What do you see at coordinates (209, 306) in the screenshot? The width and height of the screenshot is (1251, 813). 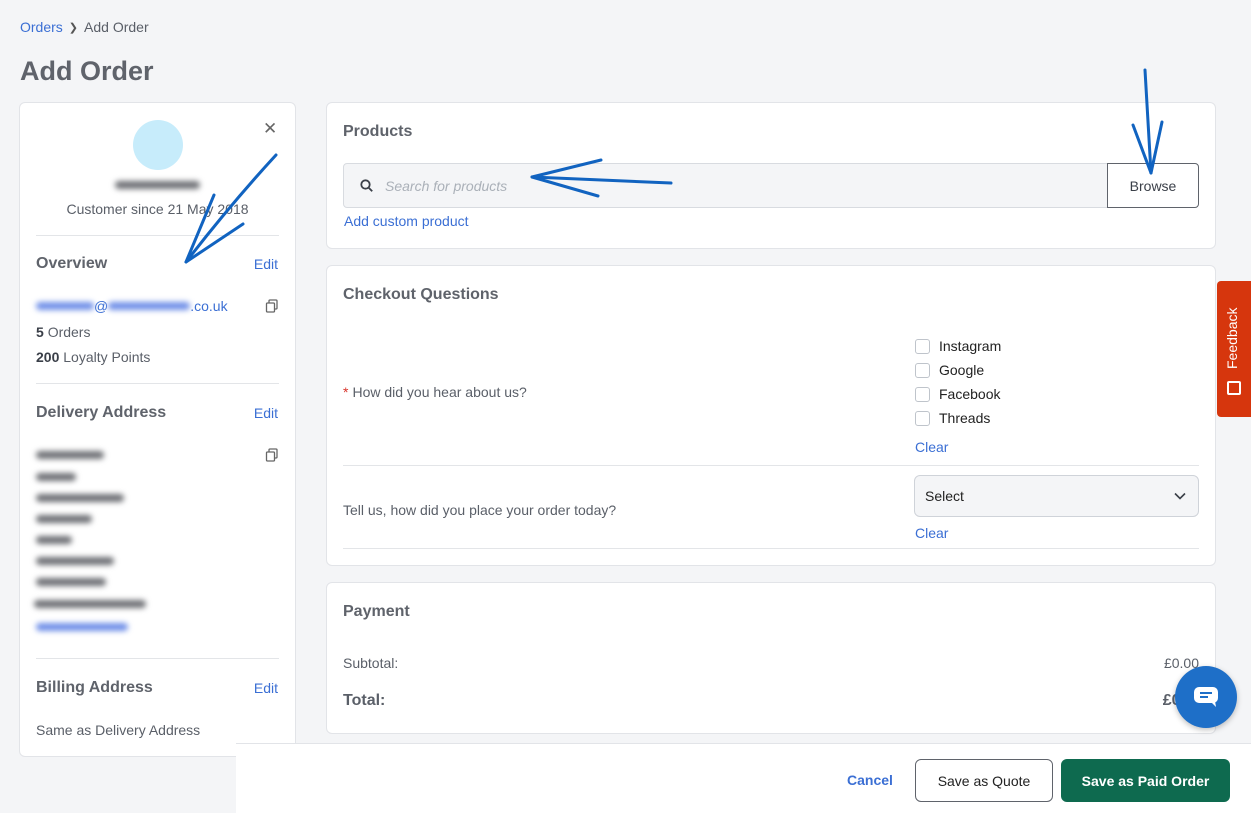 I see `email-suffix: .co.uk` at bounding box center [209, 306].